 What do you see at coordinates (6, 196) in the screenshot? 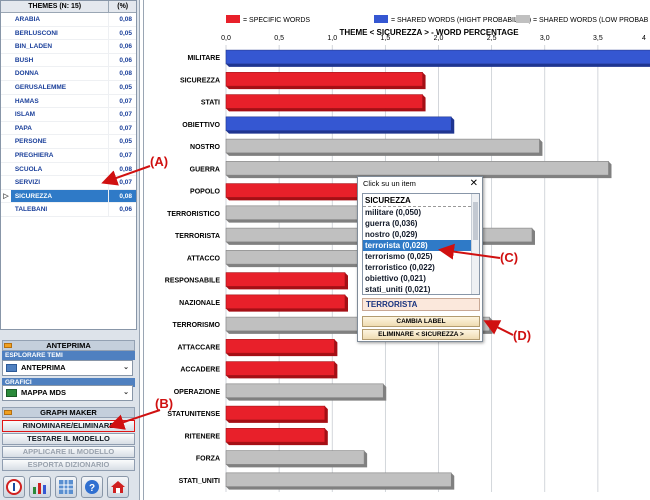
I see `row-indicator-icon: ▷` at bounding box center [6, 196].